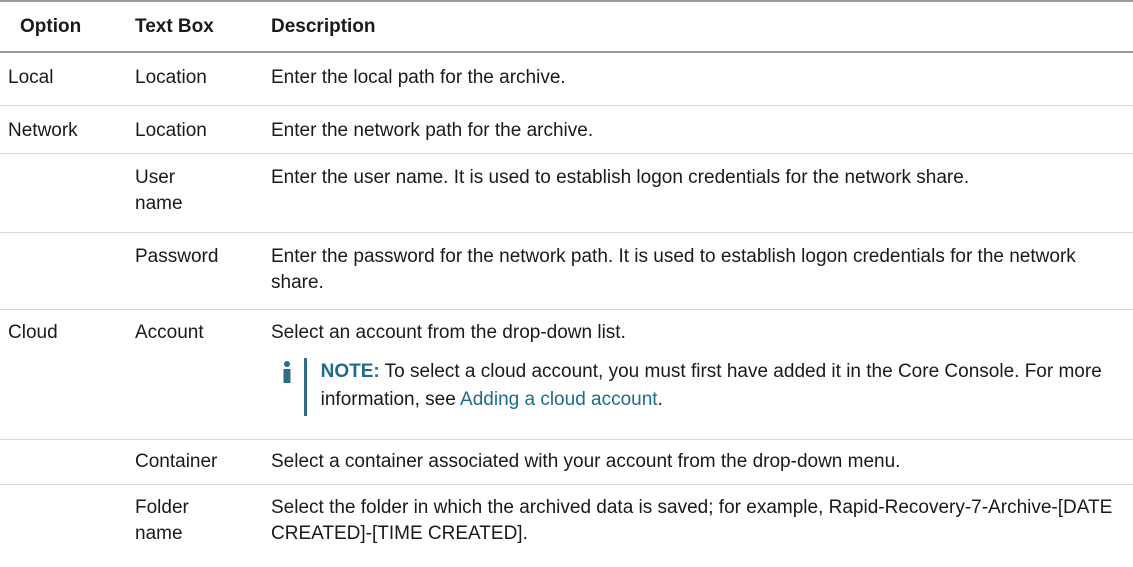 The height and width of the screenshot is (567, 1133). I want to click on option-cell: Network, so click(43, 130).